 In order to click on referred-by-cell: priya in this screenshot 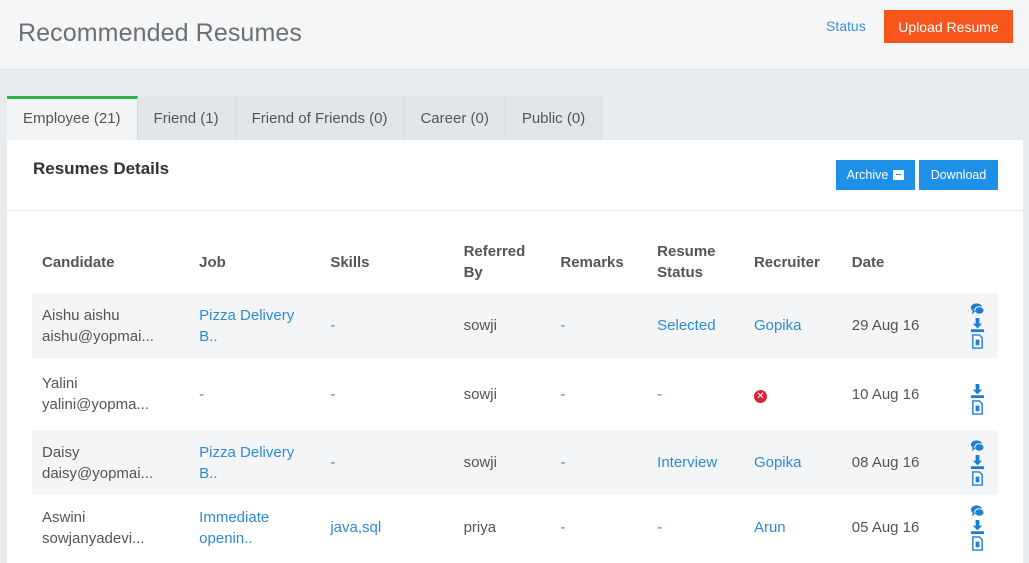, I will do `click(480, 527)`.